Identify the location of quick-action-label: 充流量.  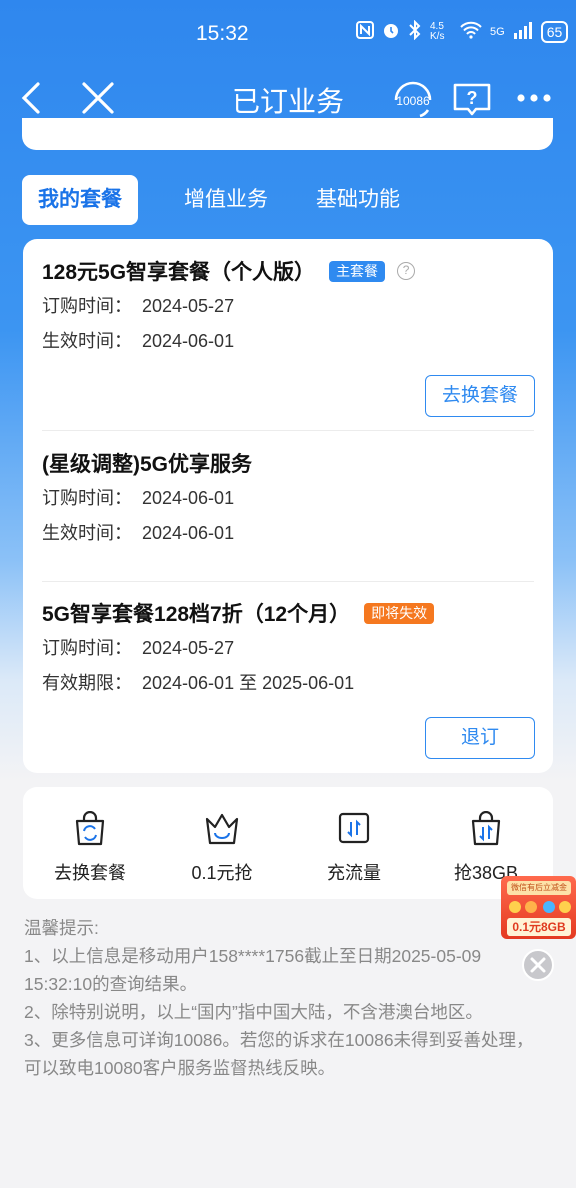
(354, 873).